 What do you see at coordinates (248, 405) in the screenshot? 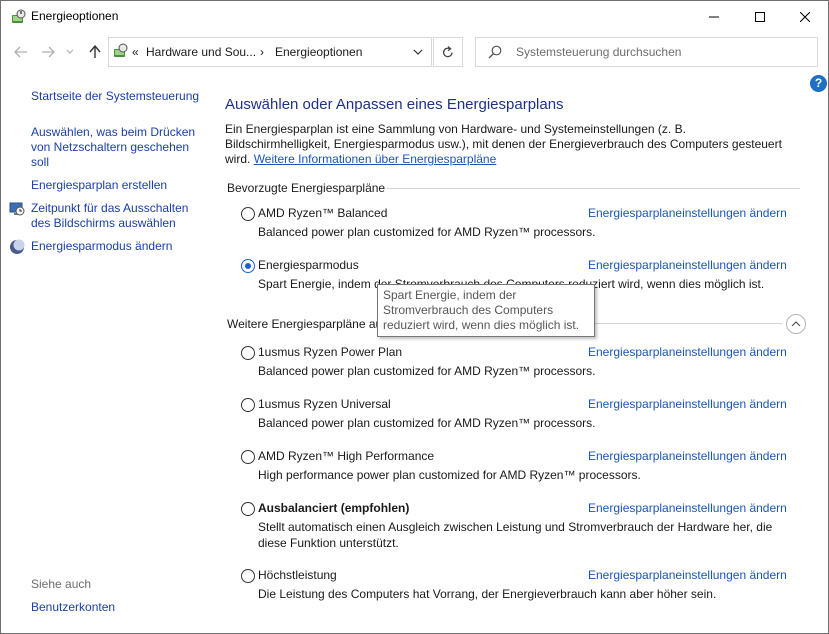
I see `plan-radio-1usmus-universal` at bounding box center [248, 405].